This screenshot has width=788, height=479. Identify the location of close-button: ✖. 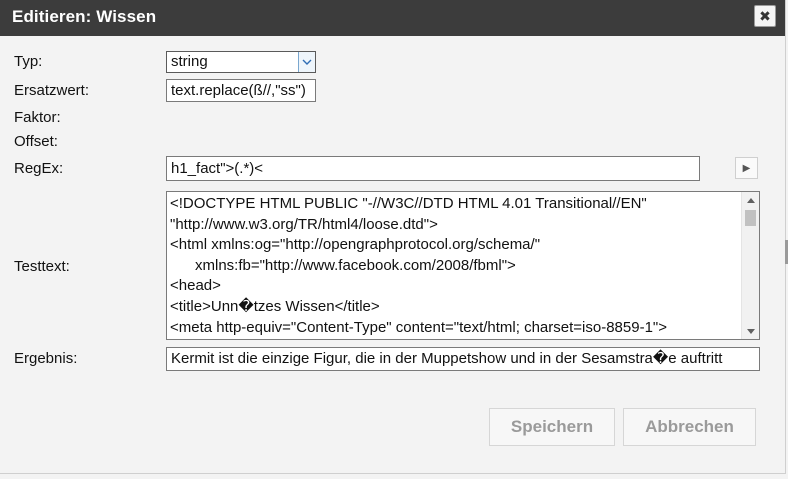
(765, 16).